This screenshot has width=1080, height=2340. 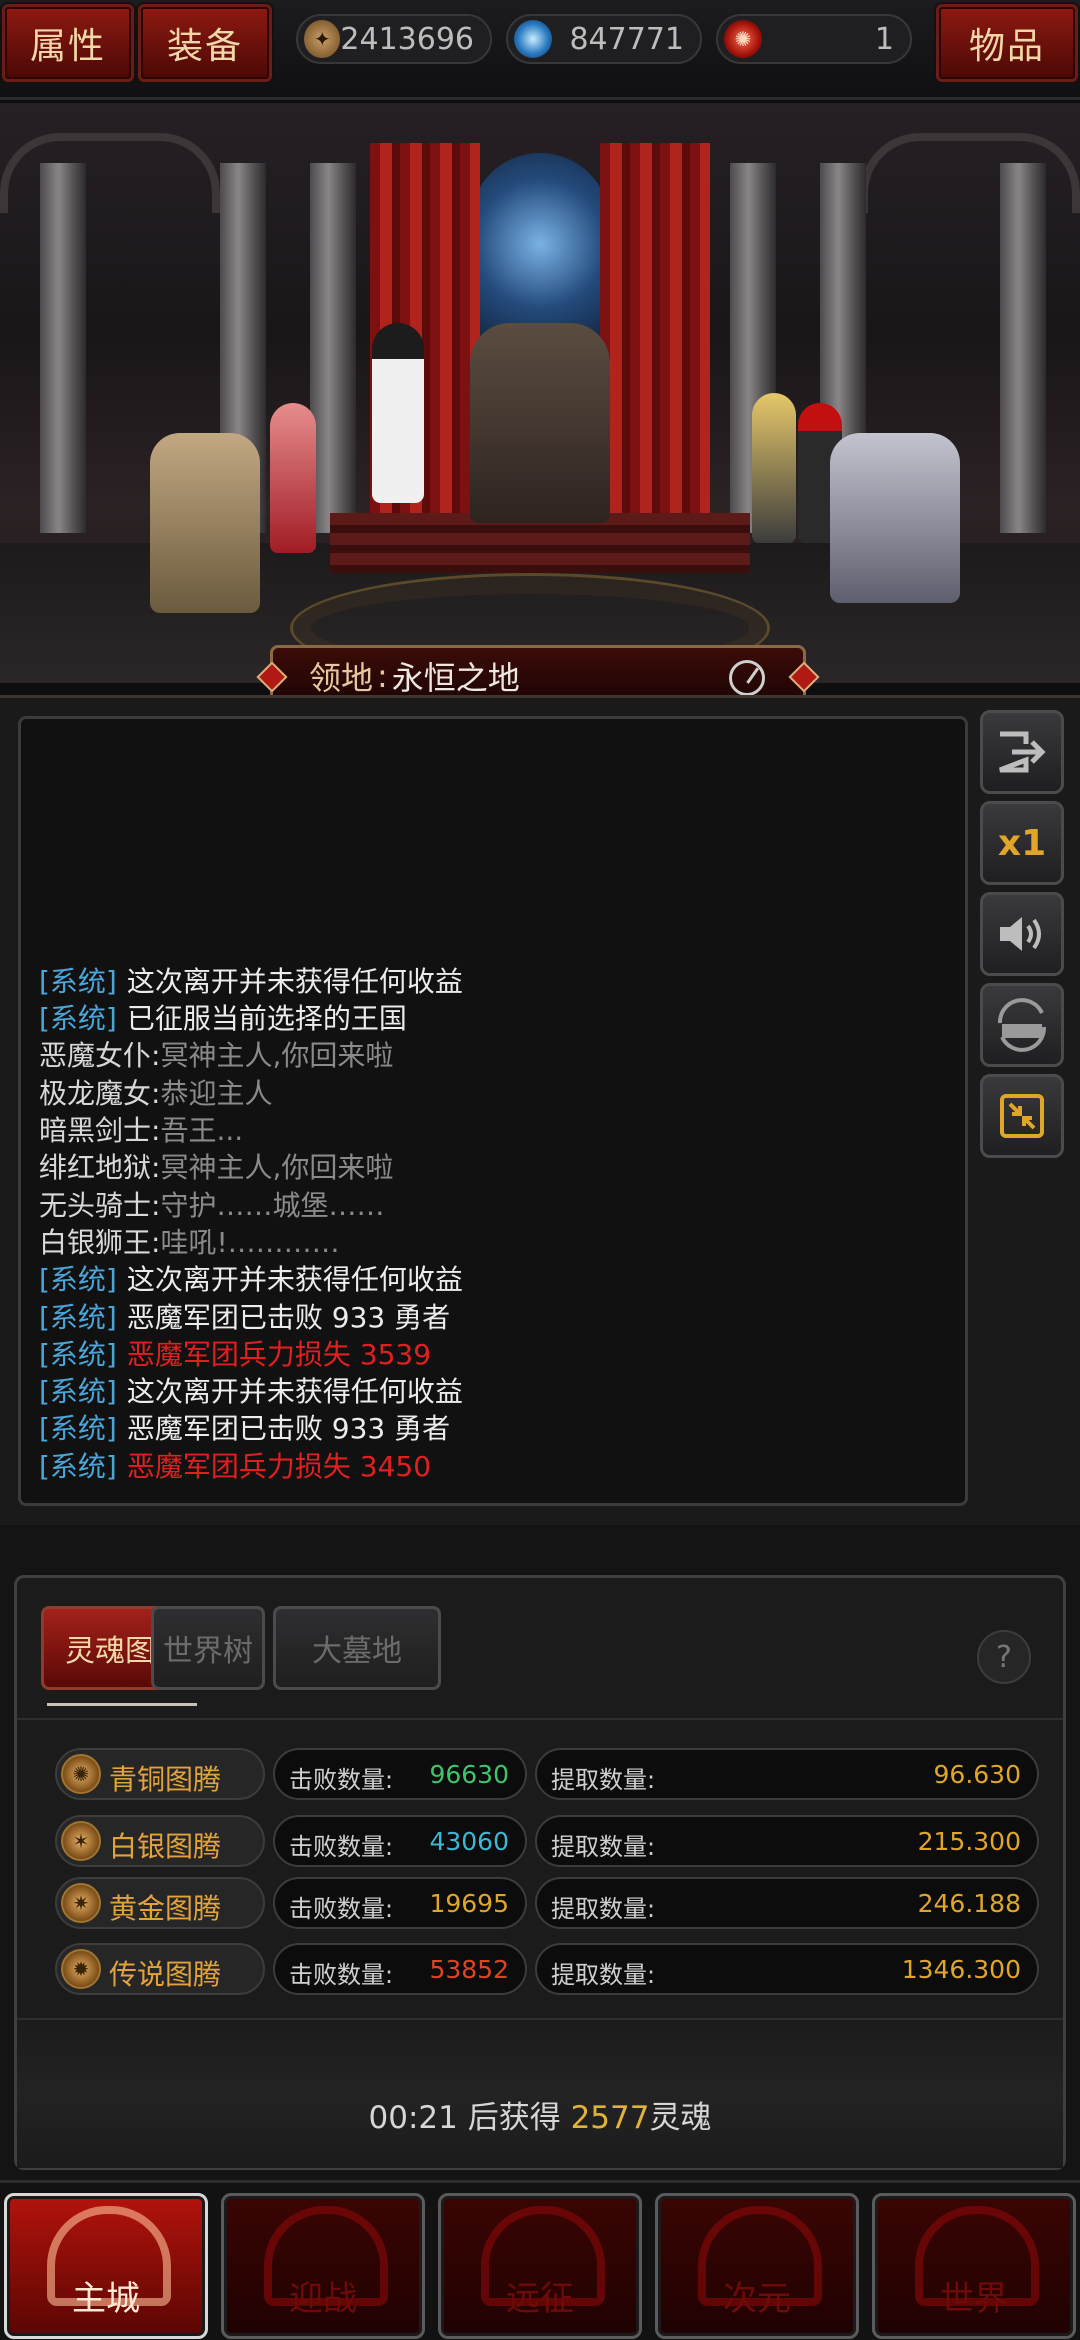 What do you see at coordinates (974, 2266) in the screenshot?
I see `nav-world: 世界` at bounding box center [974, 2266].